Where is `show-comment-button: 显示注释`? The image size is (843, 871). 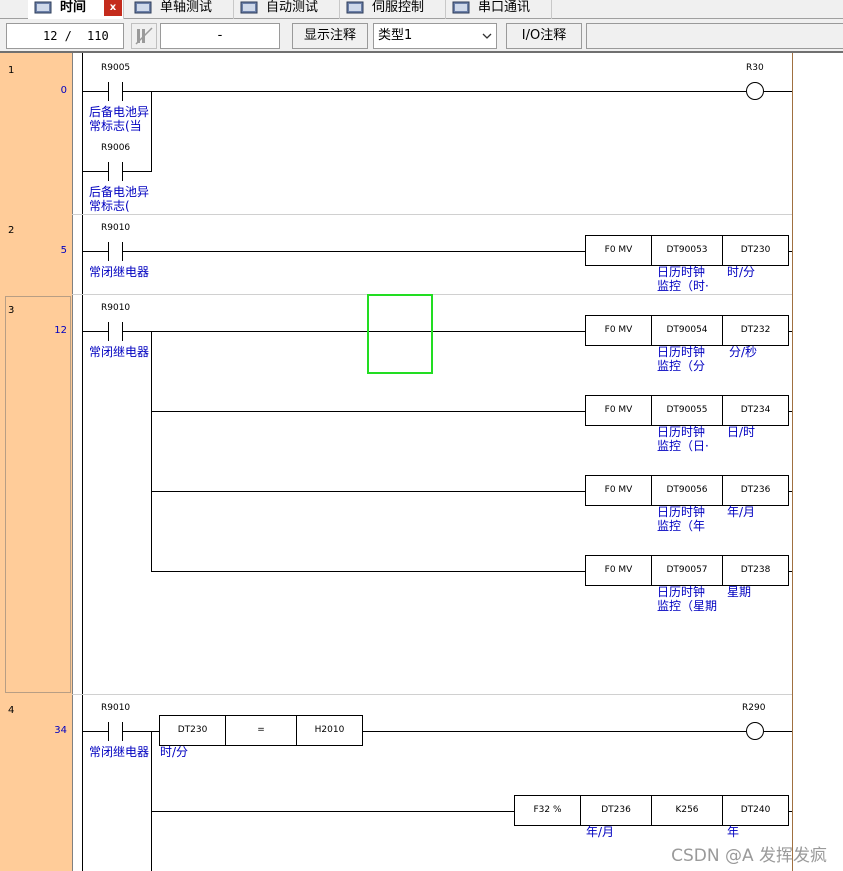 show-comment-button: 显示注释 is located at coordinates (330, 36).